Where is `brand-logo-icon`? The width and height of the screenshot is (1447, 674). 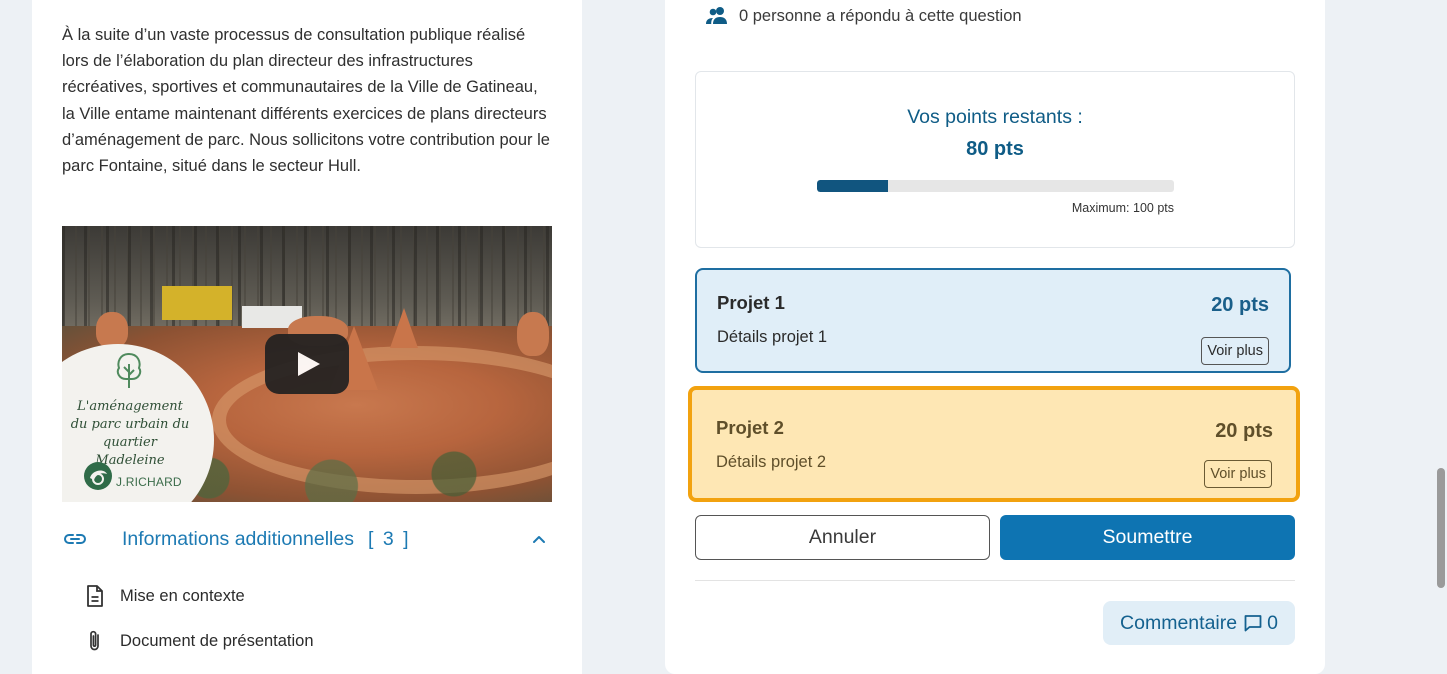
brand-logo-icon is located at coordinates (98, 476).